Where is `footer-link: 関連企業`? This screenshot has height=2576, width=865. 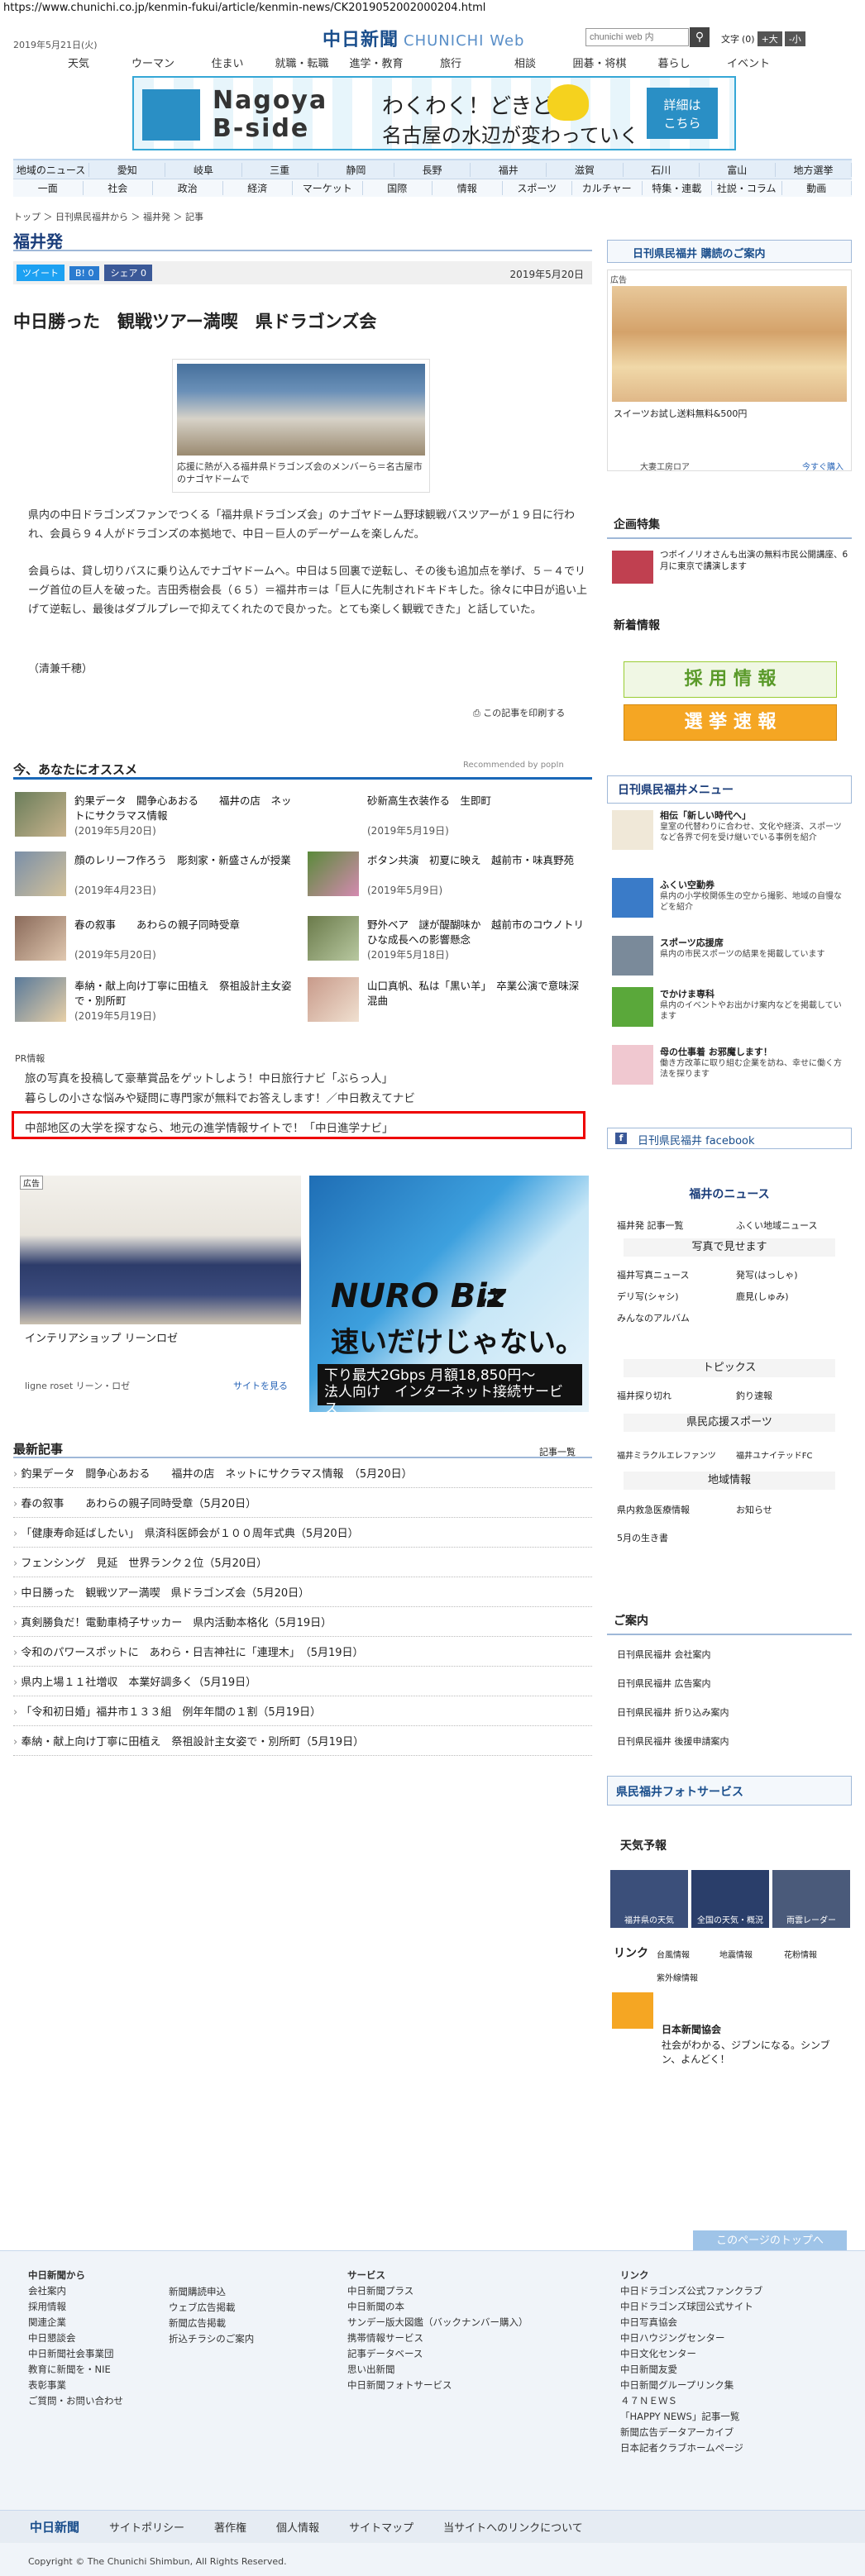 footer-link: 関連企業 is located at coordinates (75, 2322).